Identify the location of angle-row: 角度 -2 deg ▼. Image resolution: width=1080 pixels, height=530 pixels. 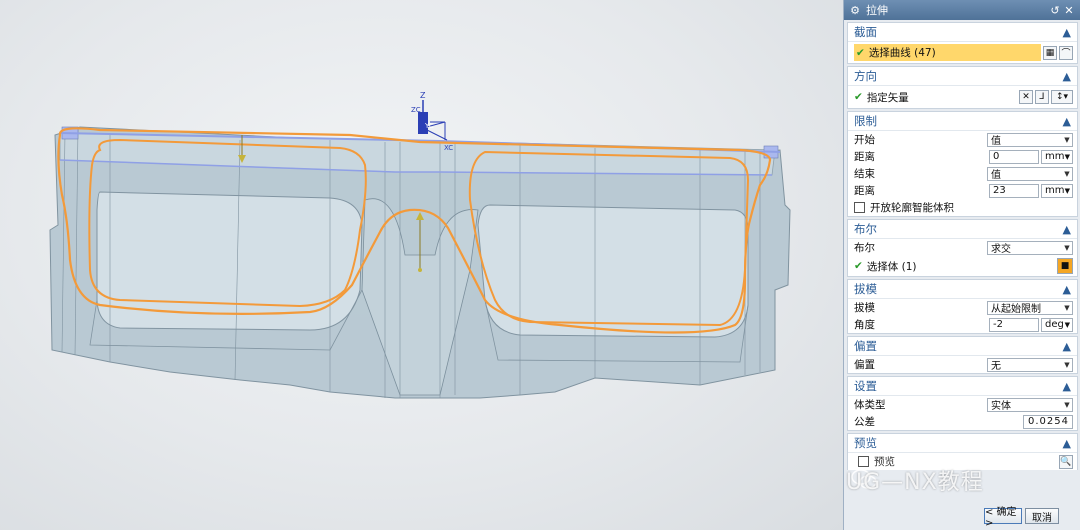
(962, 324).